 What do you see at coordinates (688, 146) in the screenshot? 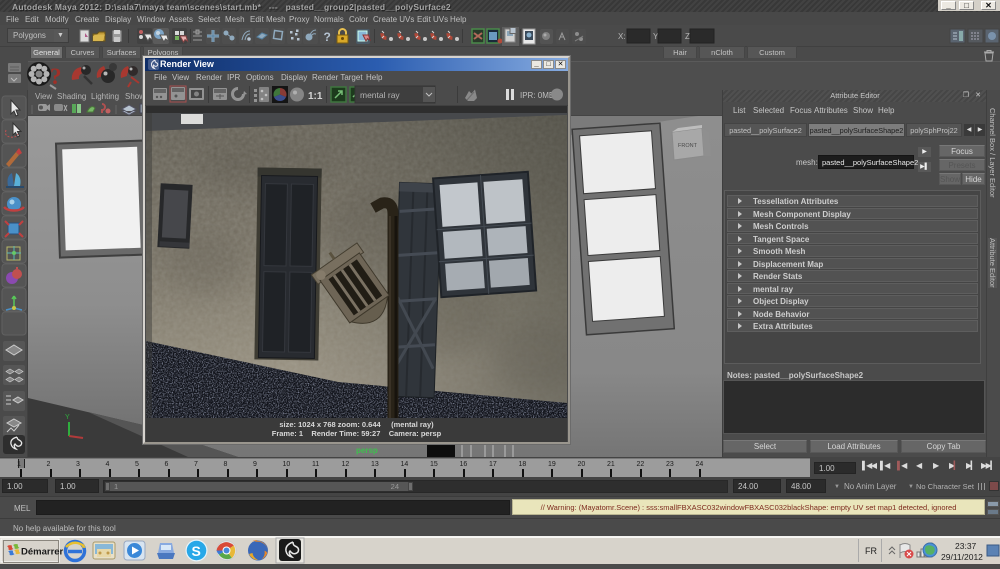
I see `svg-text: FRONT` at bounding box center [688, 146].